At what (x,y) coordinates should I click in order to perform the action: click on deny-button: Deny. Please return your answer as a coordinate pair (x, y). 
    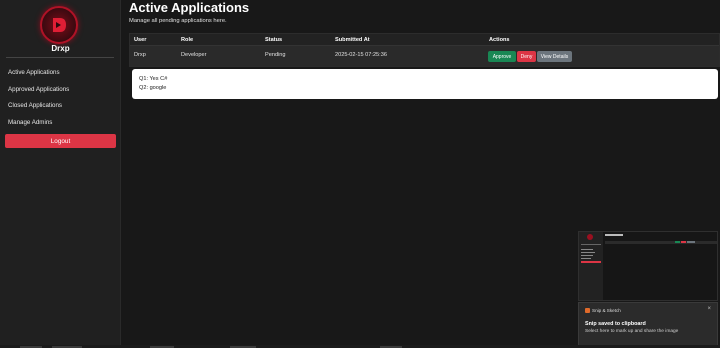
    Looking at the image, I should click on (526, 56).